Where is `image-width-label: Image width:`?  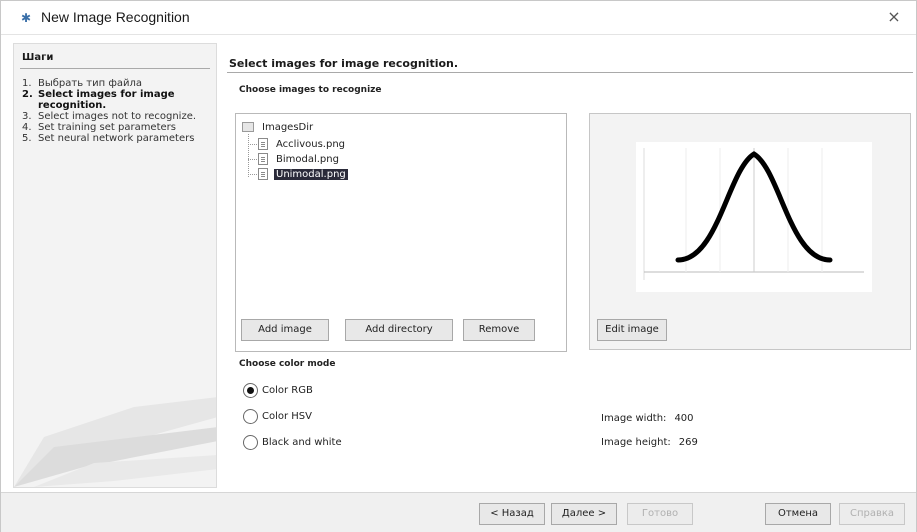 image-width-label: Image width: is located at coordinates (634, 418).